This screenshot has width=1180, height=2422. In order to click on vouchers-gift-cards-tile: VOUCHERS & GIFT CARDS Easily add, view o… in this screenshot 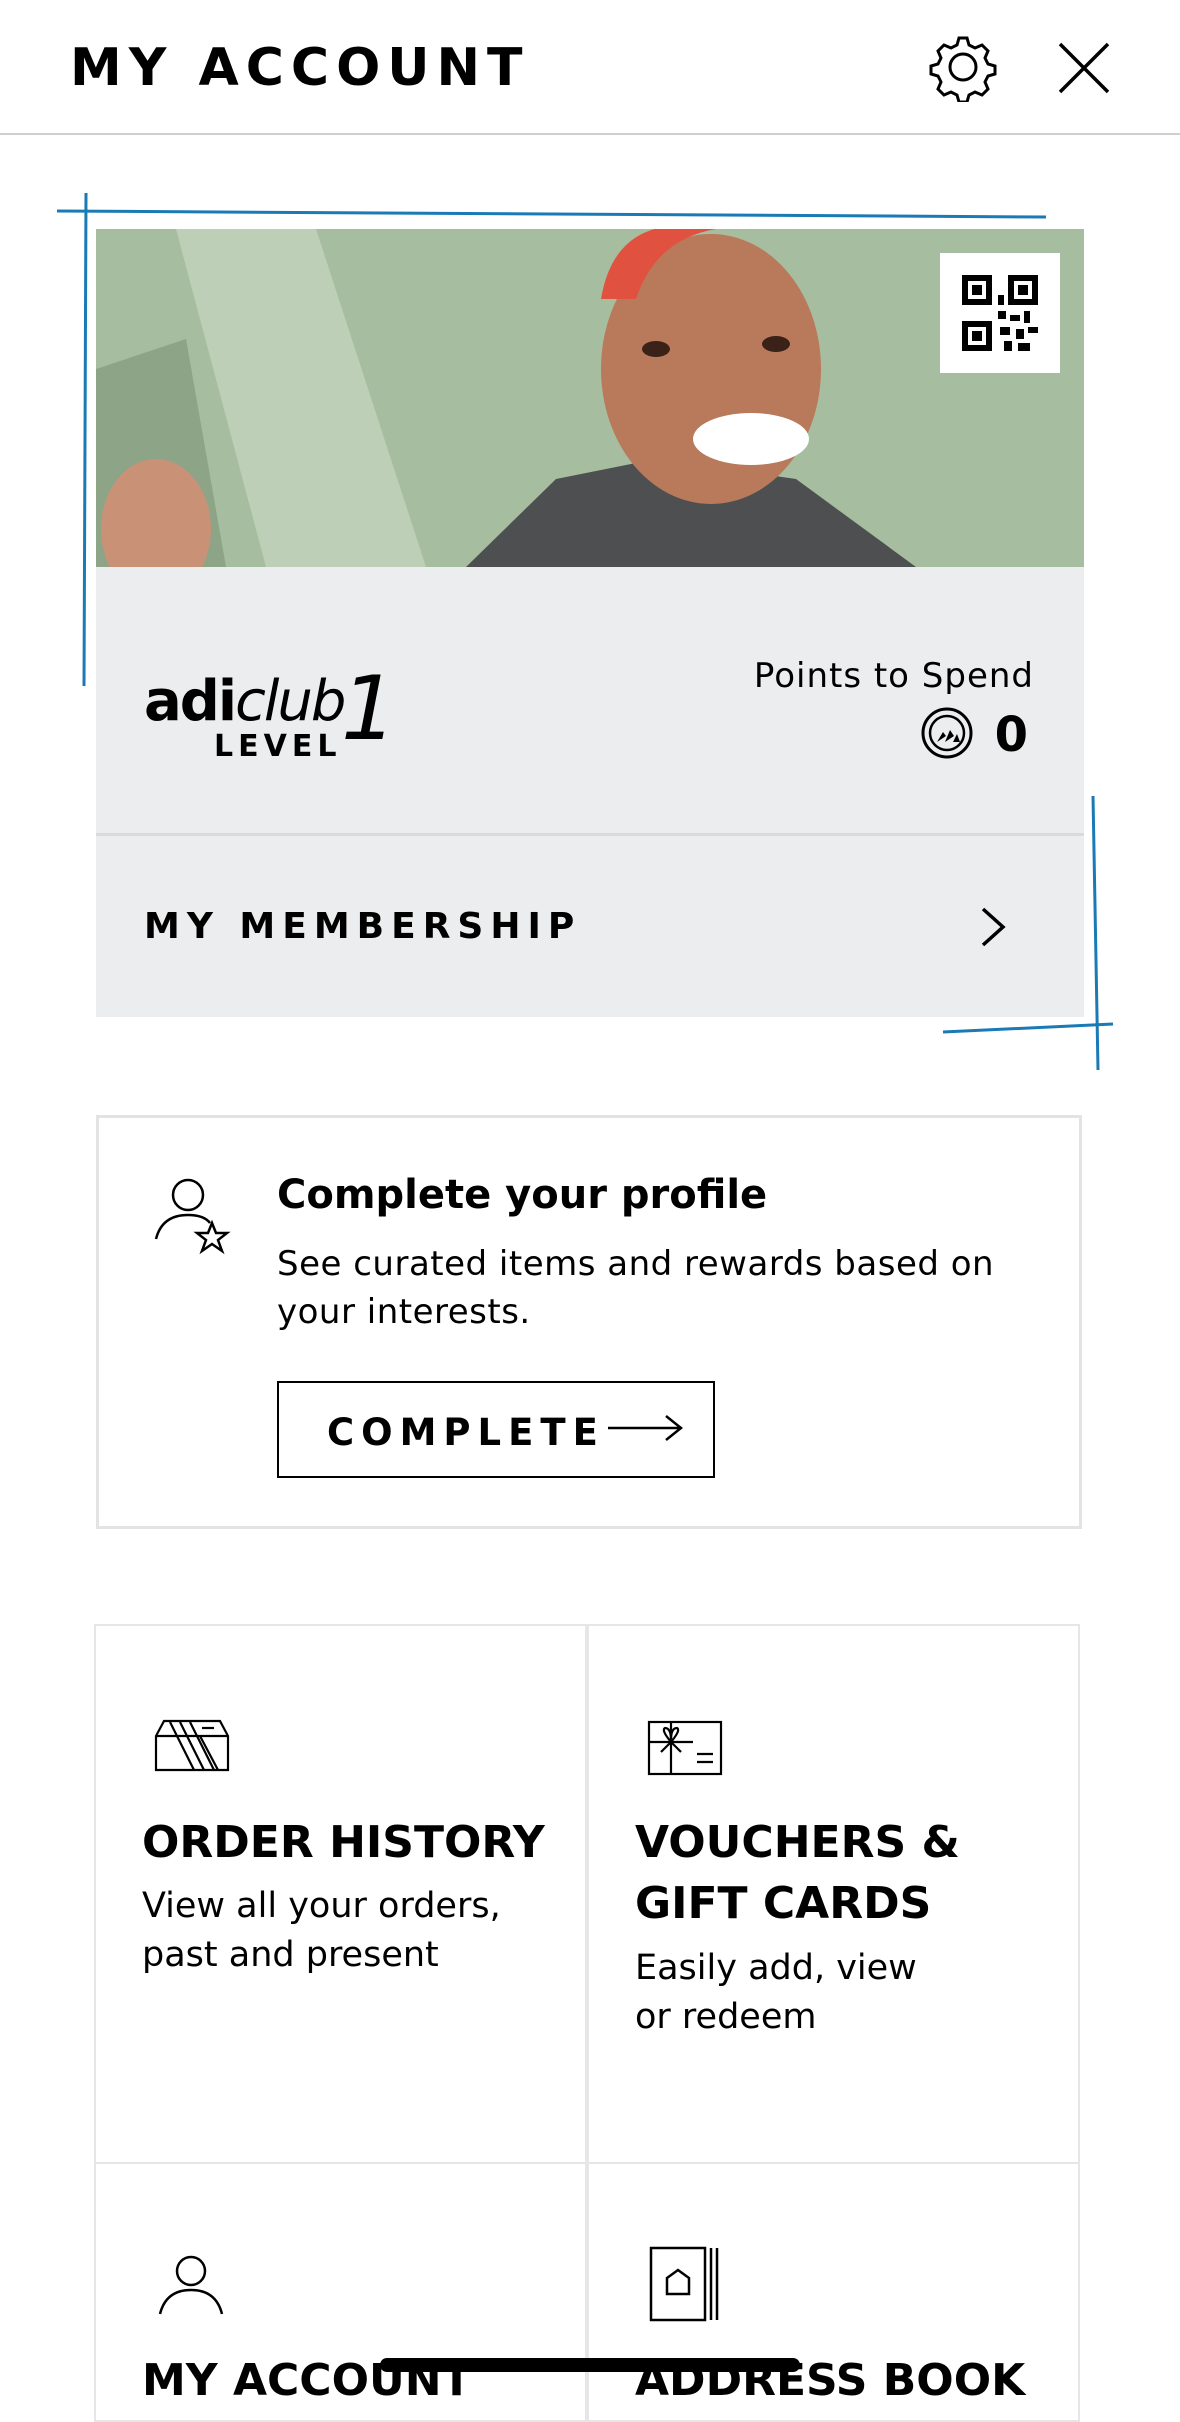, I will do `click(833, 1894)`.